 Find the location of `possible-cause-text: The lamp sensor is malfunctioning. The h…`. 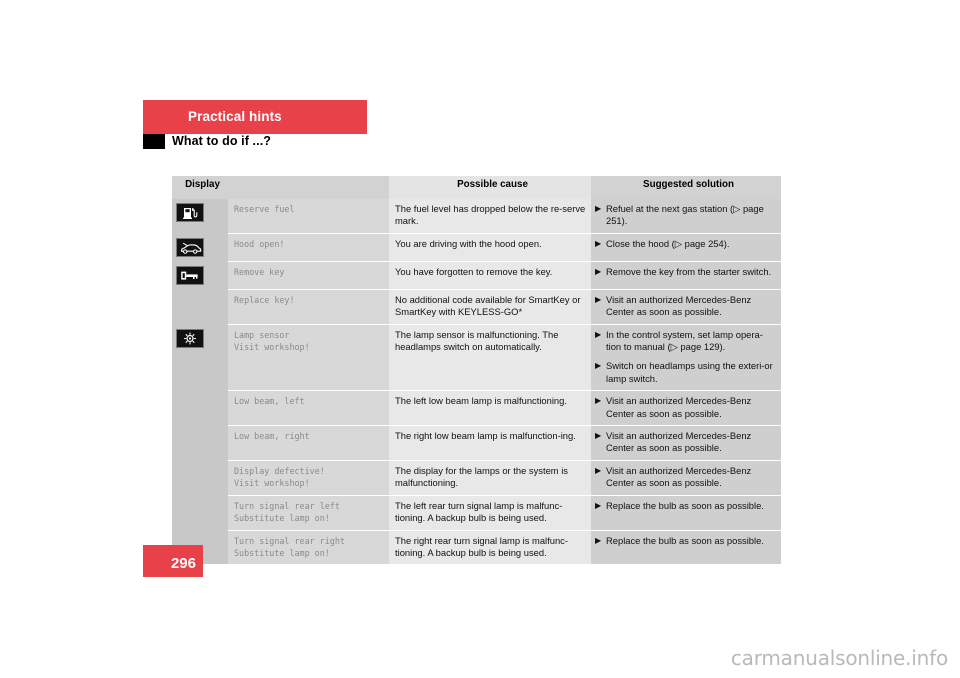

possible-cause-text: The lamp sensor is malfunctioning. The h… is located at coordinates (477, 340).